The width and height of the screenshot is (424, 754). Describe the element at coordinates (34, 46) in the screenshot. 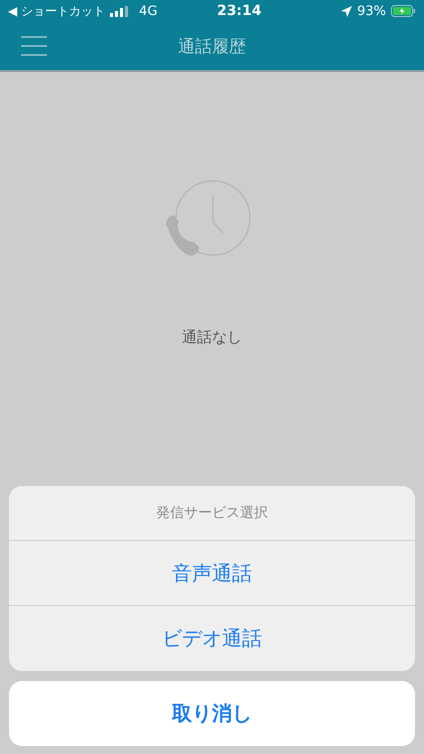

I see `menu-icon` at that location.